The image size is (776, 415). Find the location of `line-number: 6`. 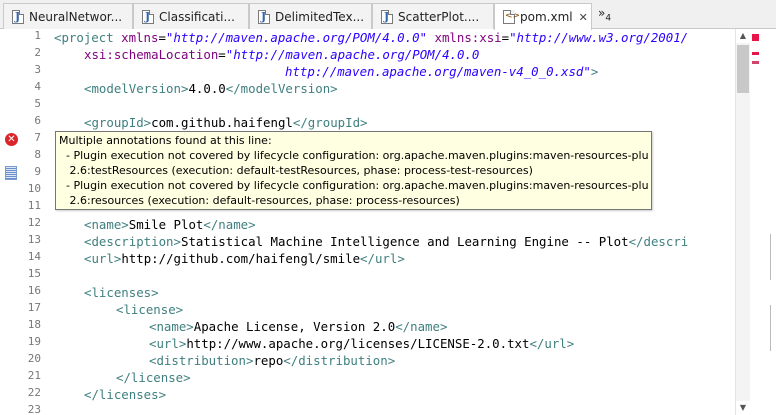

line-number: 6 is located at coordinates (37, 120).